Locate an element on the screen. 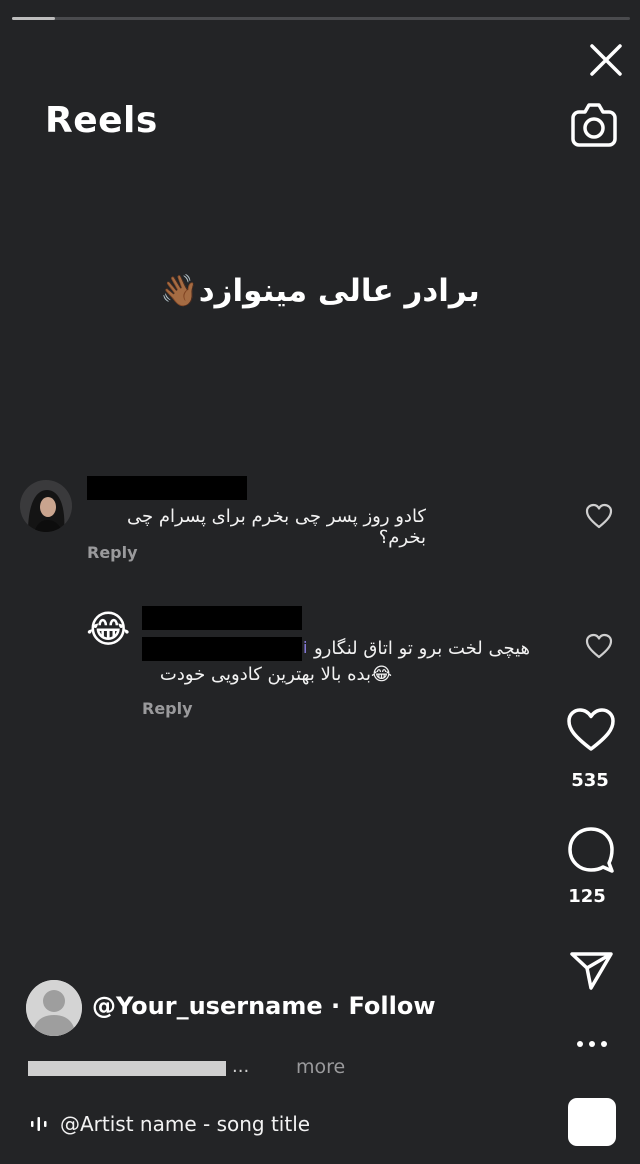 This screenshot has height=1164, width=640. comment-icon is located at coordinates (591, 850).